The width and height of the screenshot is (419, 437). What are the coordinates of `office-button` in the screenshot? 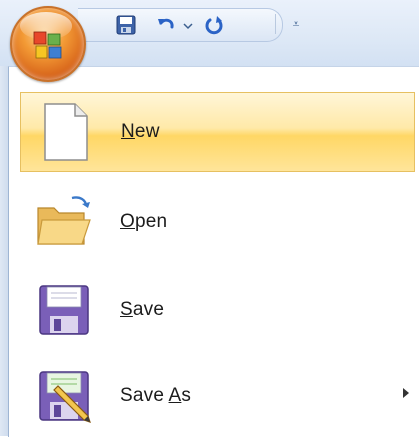 It's located at (48, 44).